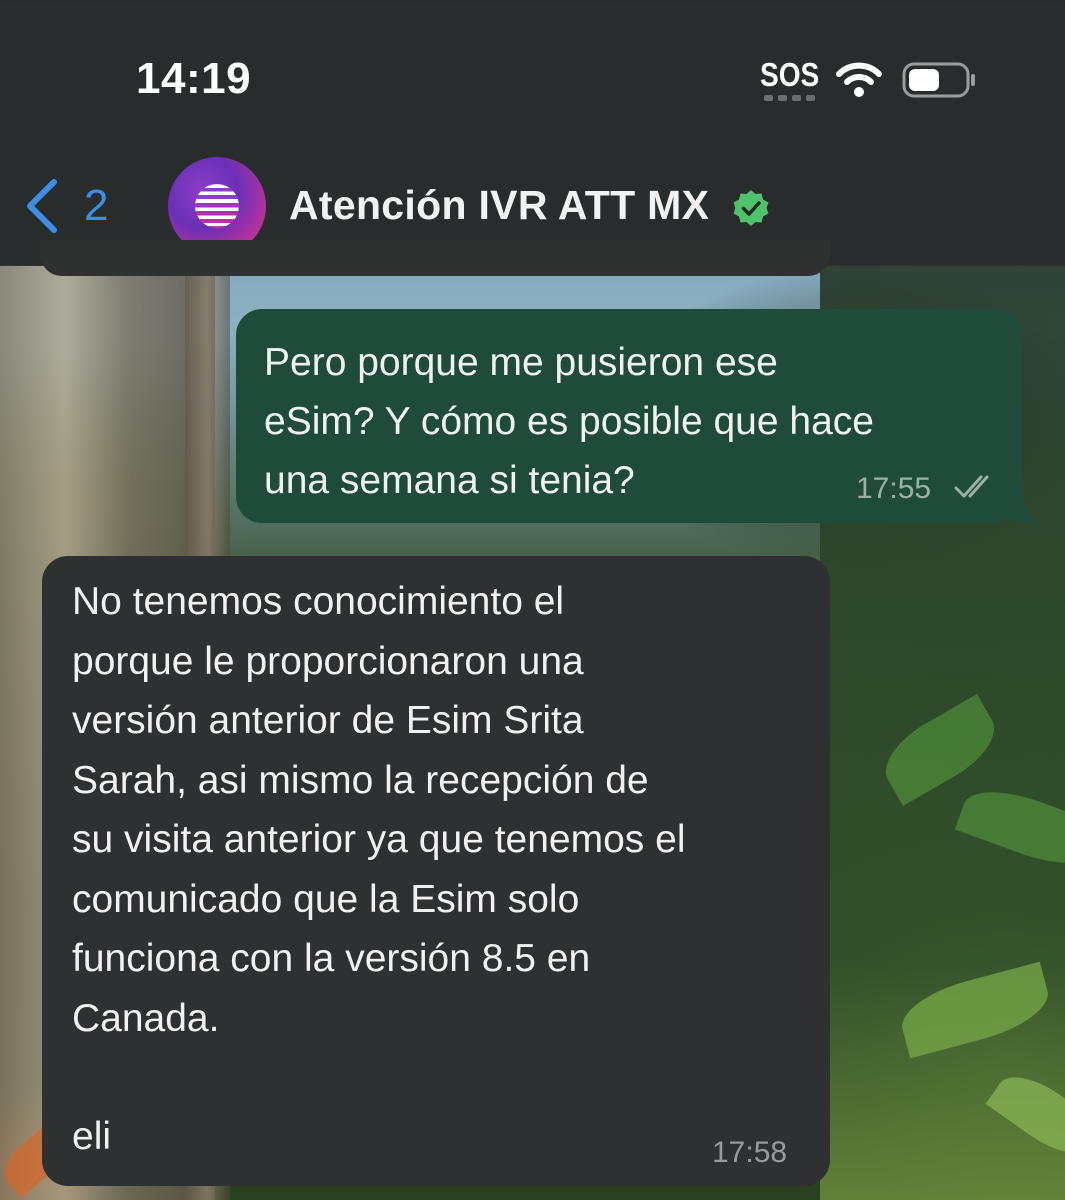 The width and height of the screenshot is (1065, 1200). I want to click on read-double-check-icon, so click(971, 486).